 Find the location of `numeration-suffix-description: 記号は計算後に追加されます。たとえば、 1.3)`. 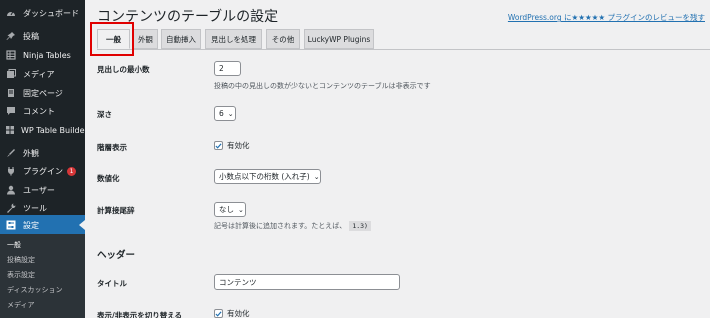

numeration-suffix-description: 記号は計算後に追加されます。たとえば、 1.3) is located at coordinates (292, 226).